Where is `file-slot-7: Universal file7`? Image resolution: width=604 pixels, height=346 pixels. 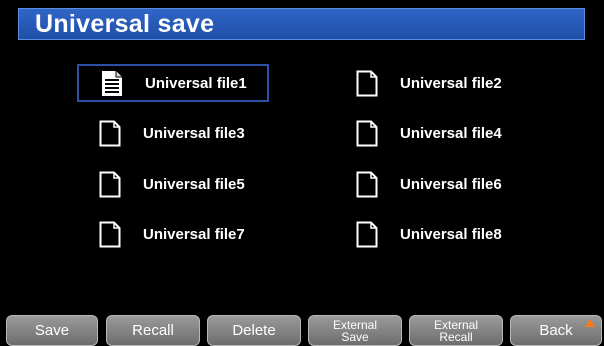 file-slot-7: Universal file7 is located at coordinates (173, 234).